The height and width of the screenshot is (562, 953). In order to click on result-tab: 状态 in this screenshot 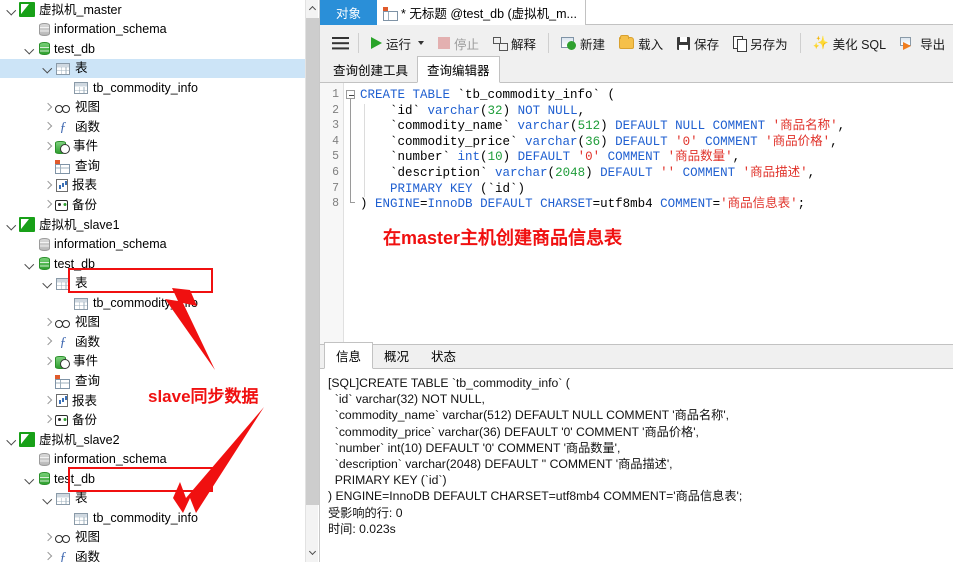, I will do `click(443, 355)`.